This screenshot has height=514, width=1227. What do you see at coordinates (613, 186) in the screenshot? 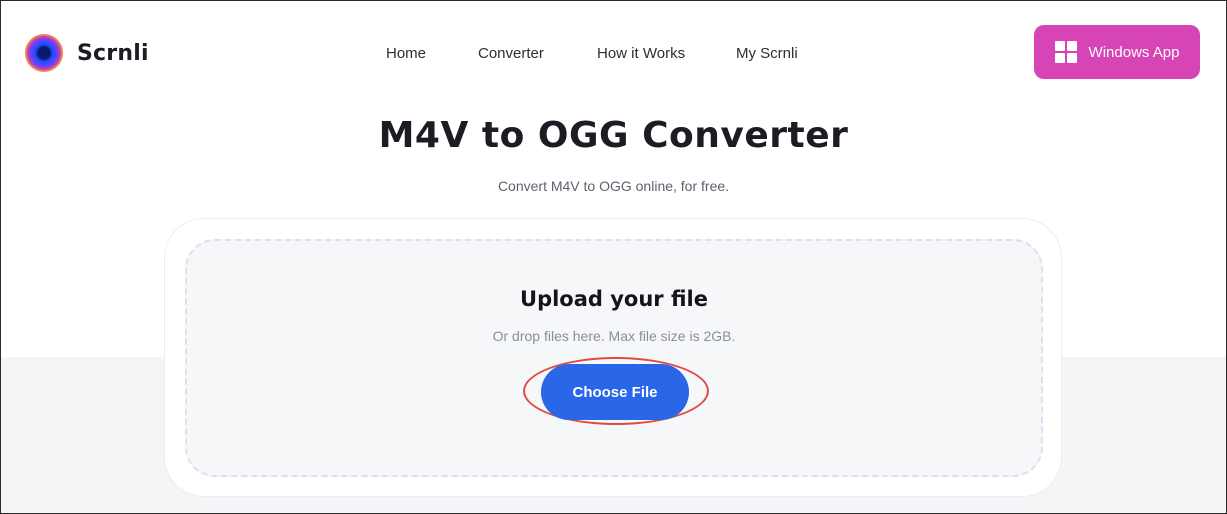
I see `page-subtitle: Convert M4V to OGG online, for free.` at bounding box center [613, 186].